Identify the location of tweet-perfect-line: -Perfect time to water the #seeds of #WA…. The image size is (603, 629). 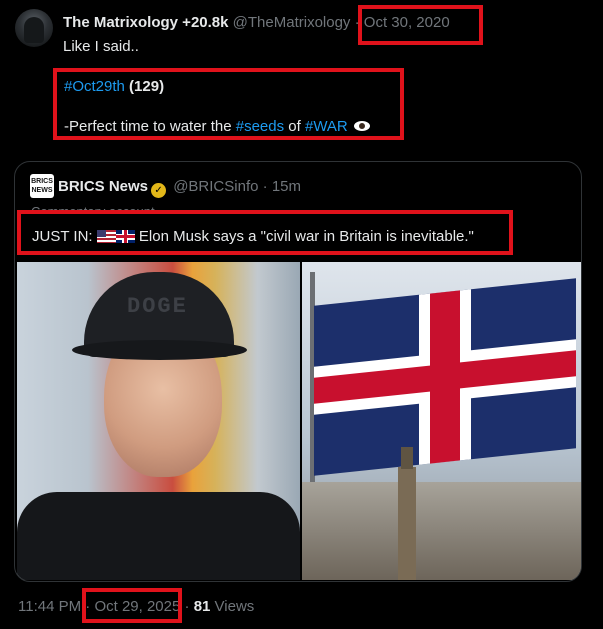
(217, 126).